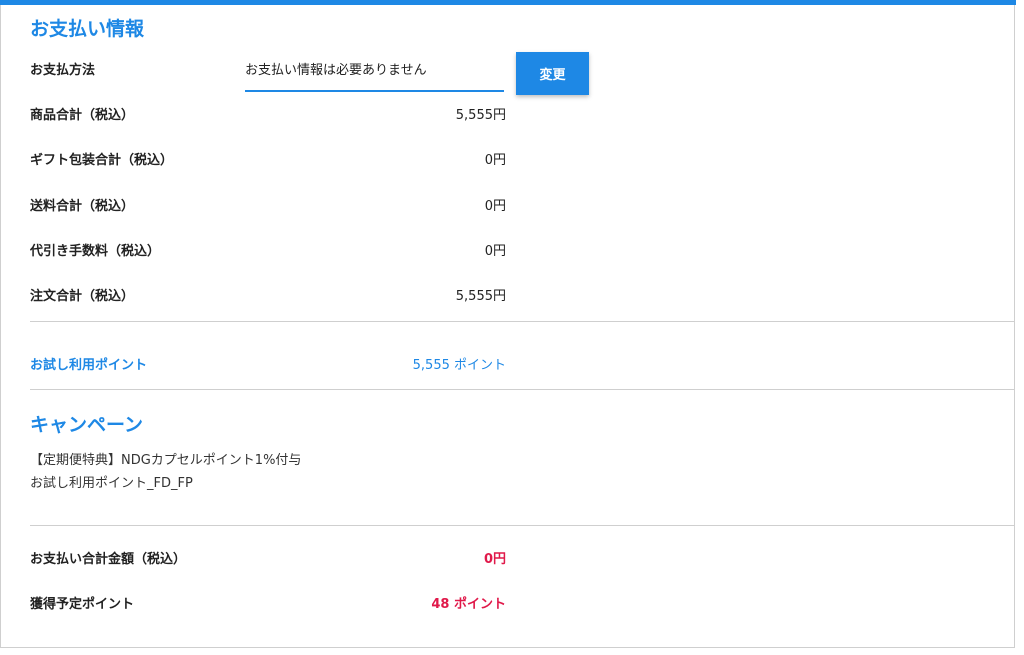 The image size is (1024, 655). I want to click on order-total-row: 注文合計（税込） 5,555円, so click(268, 297).